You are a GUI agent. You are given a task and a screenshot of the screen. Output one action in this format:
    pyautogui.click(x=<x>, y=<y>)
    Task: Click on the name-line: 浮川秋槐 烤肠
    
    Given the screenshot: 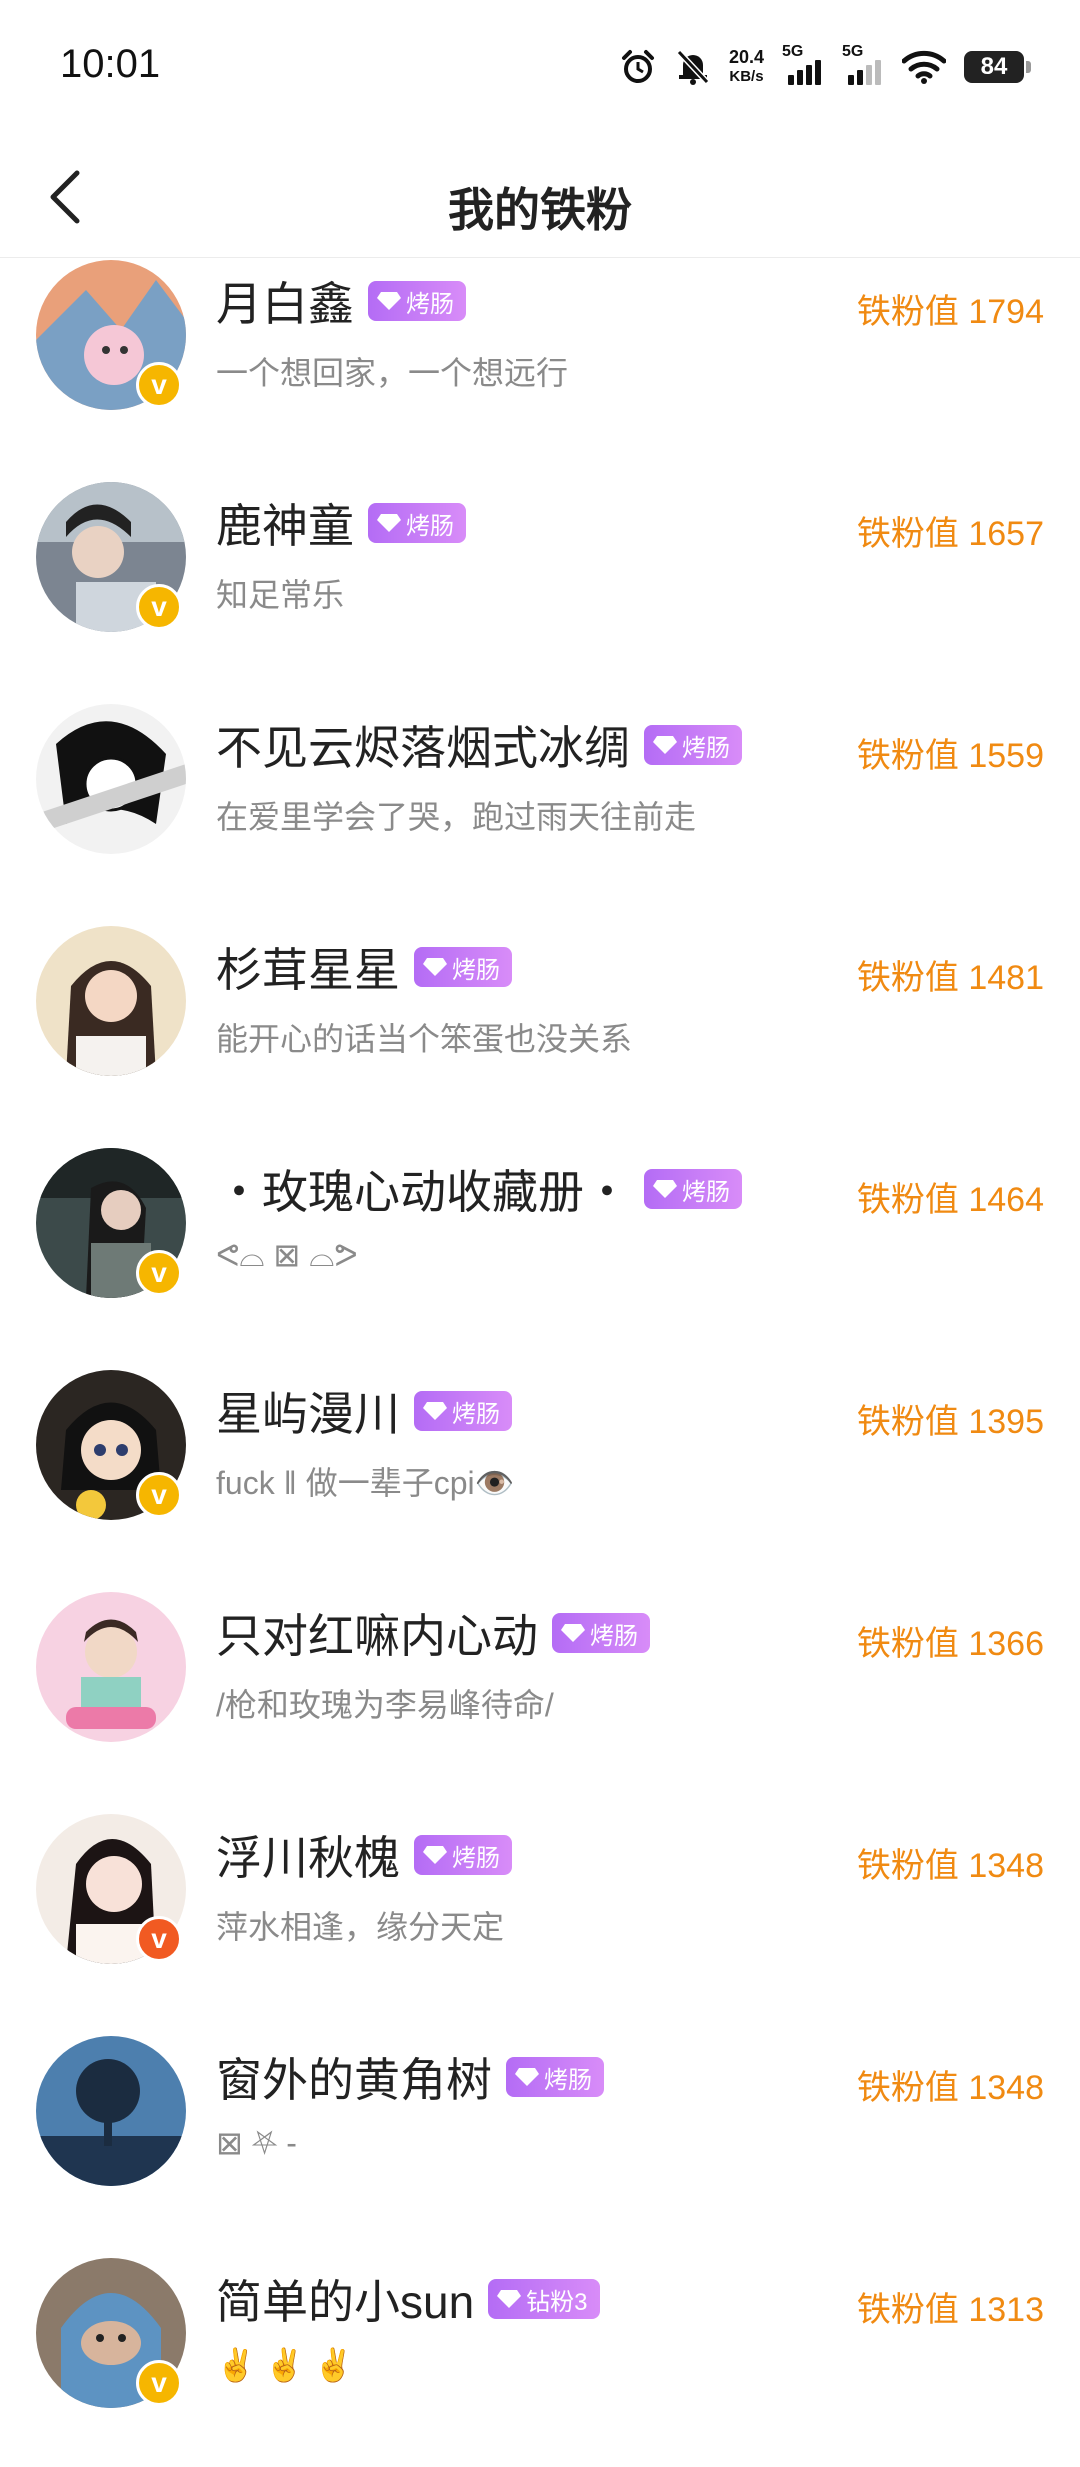 What is the action you would take?
    pyautogui.click(x=364, y=1855)
    